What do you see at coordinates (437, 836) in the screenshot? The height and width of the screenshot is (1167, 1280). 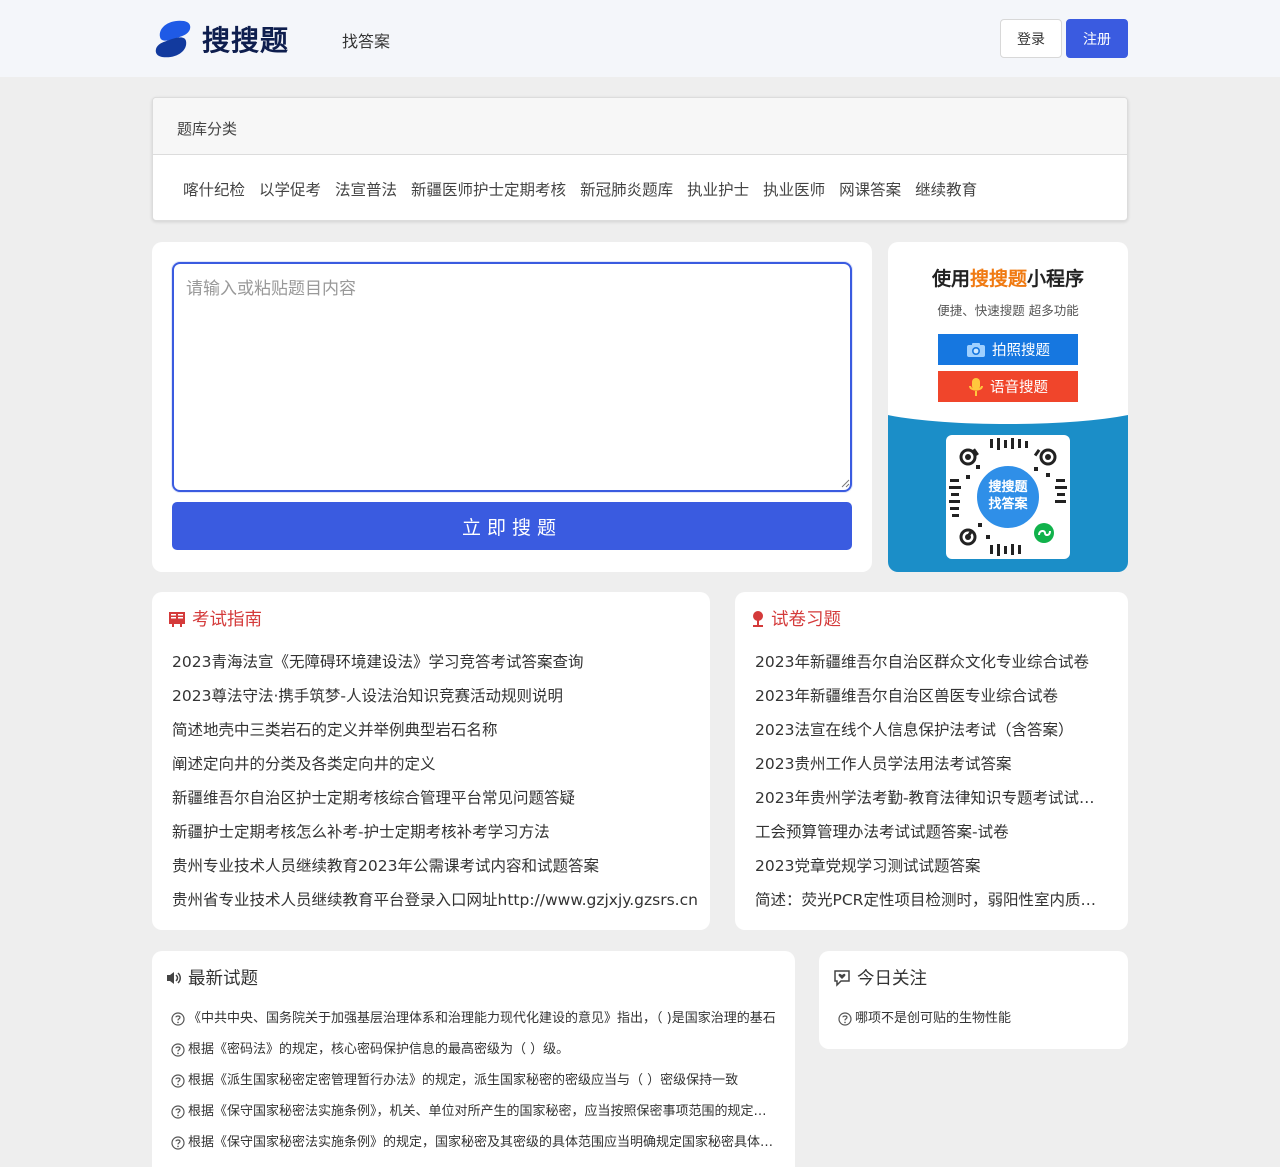 I see `guide-link: 新疆护士定期考核怎么补考-护士定期考核补考学习方法` at bounding box center [437, 836].